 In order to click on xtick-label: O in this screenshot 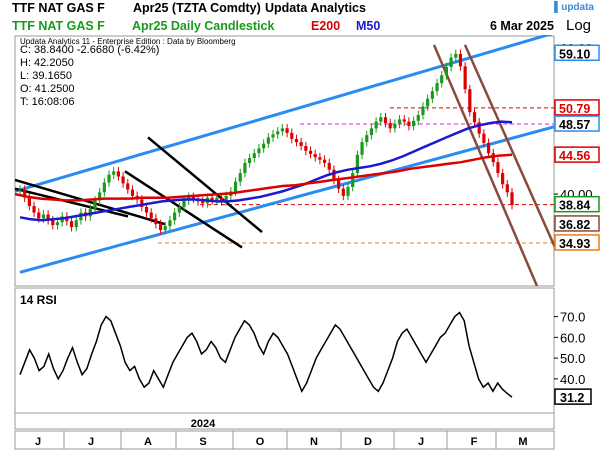, I will do `click(260, 442)`.